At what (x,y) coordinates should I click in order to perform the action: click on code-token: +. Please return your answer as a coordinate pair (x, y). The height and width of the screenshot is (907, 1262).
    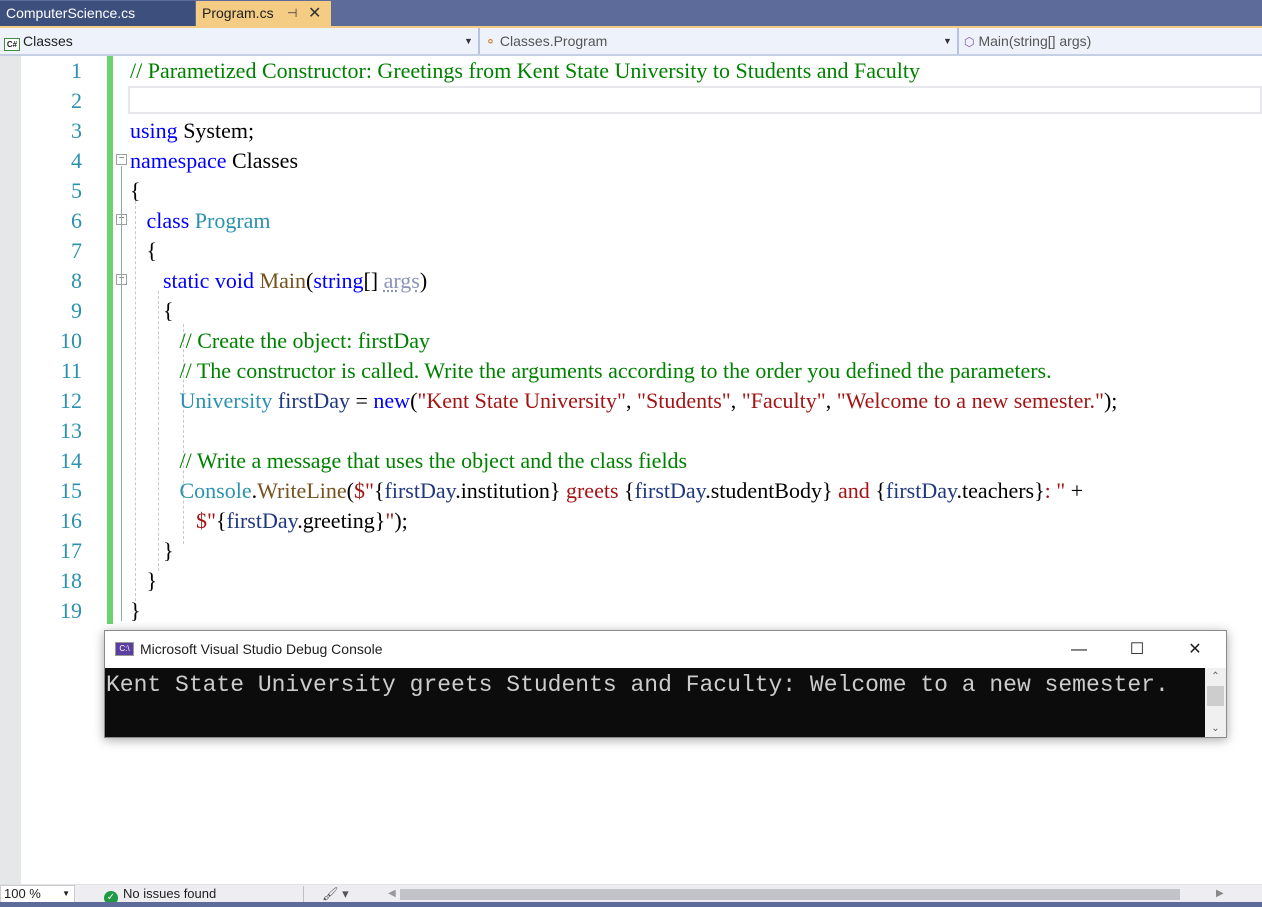
    Looking at the image, I should click on (1074, 490).